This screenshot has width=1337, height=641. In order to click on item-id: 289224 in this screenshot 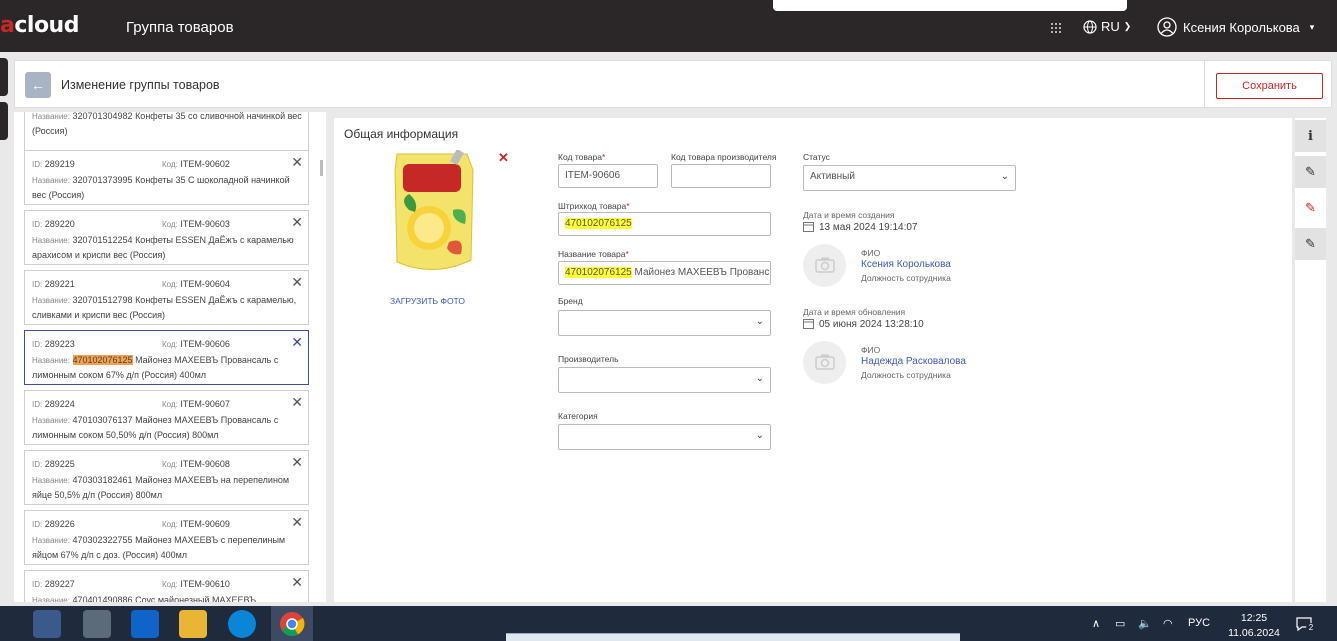, I will do `click(59, 404)`.